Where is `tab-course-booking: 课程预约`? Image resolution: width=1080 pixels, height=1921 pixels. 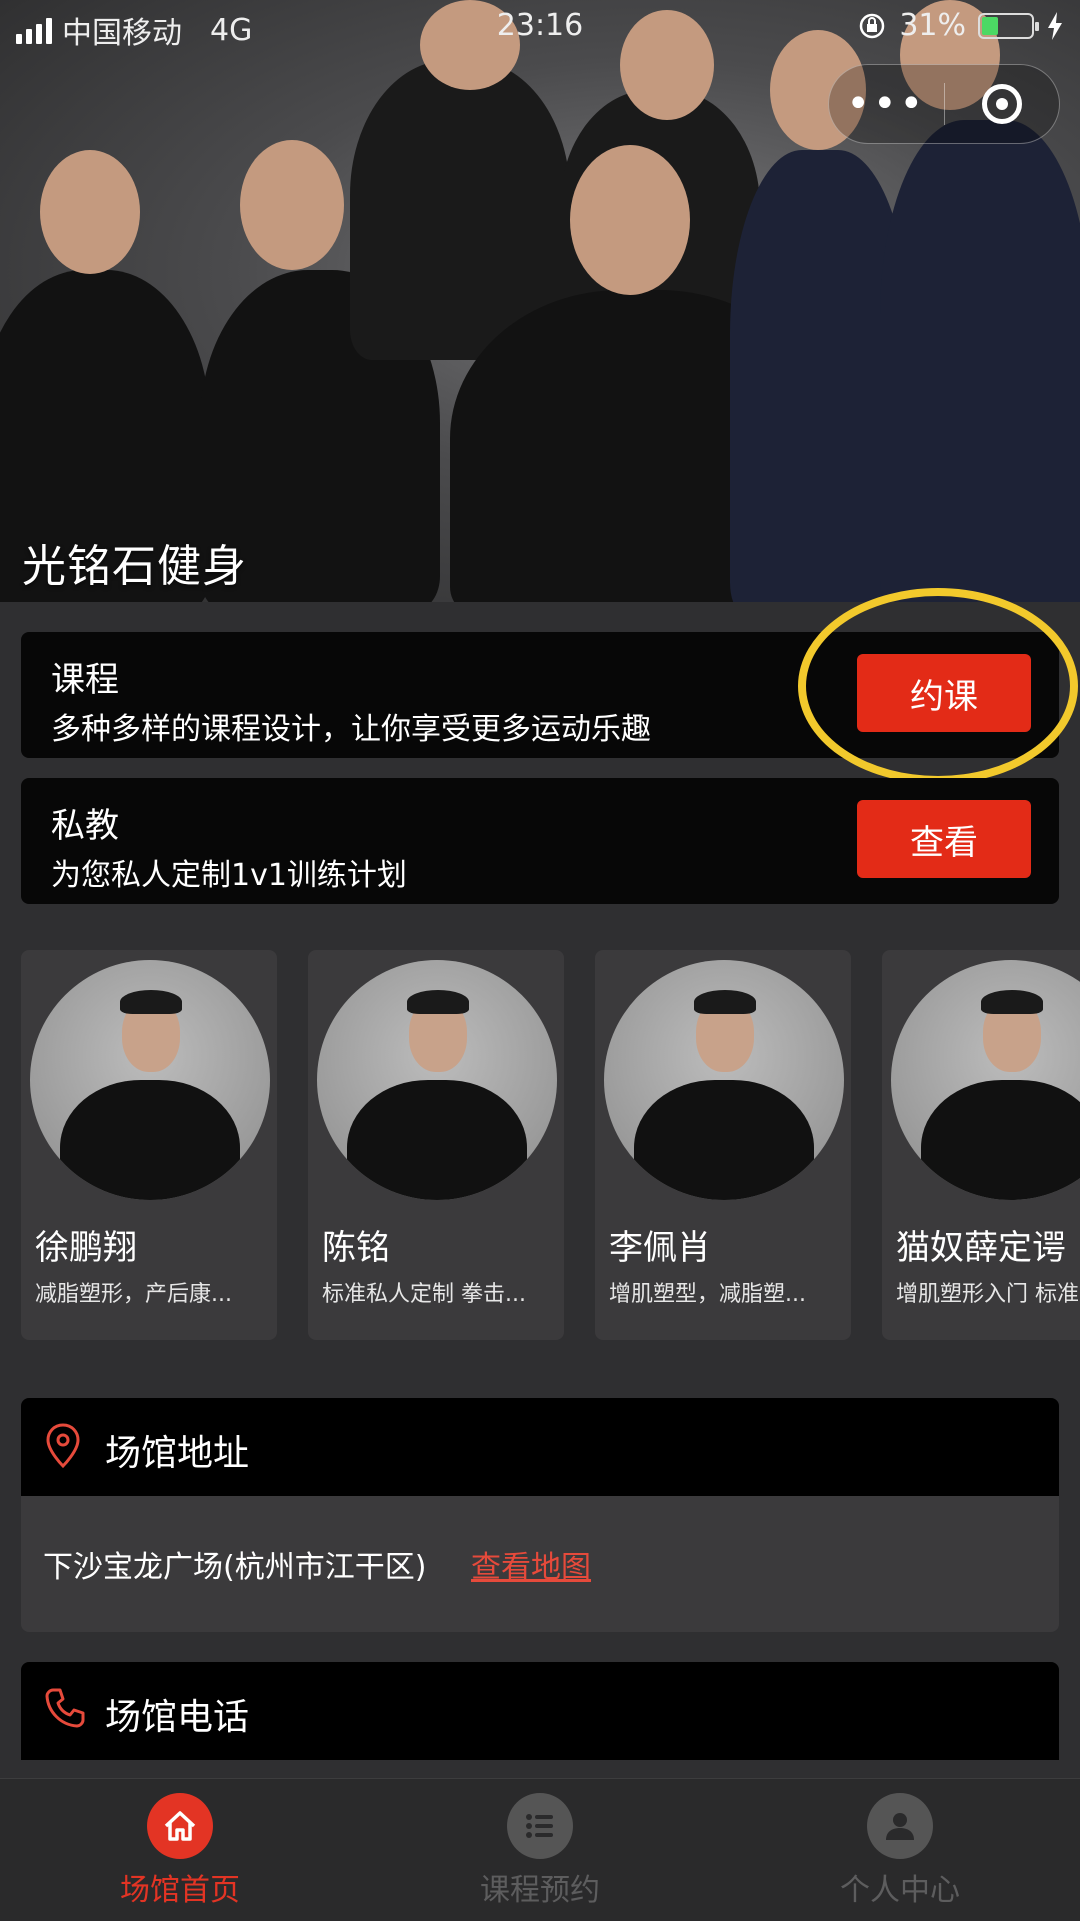
tab-course-booking: 课程预约 is located at coordinates (540, 1851).